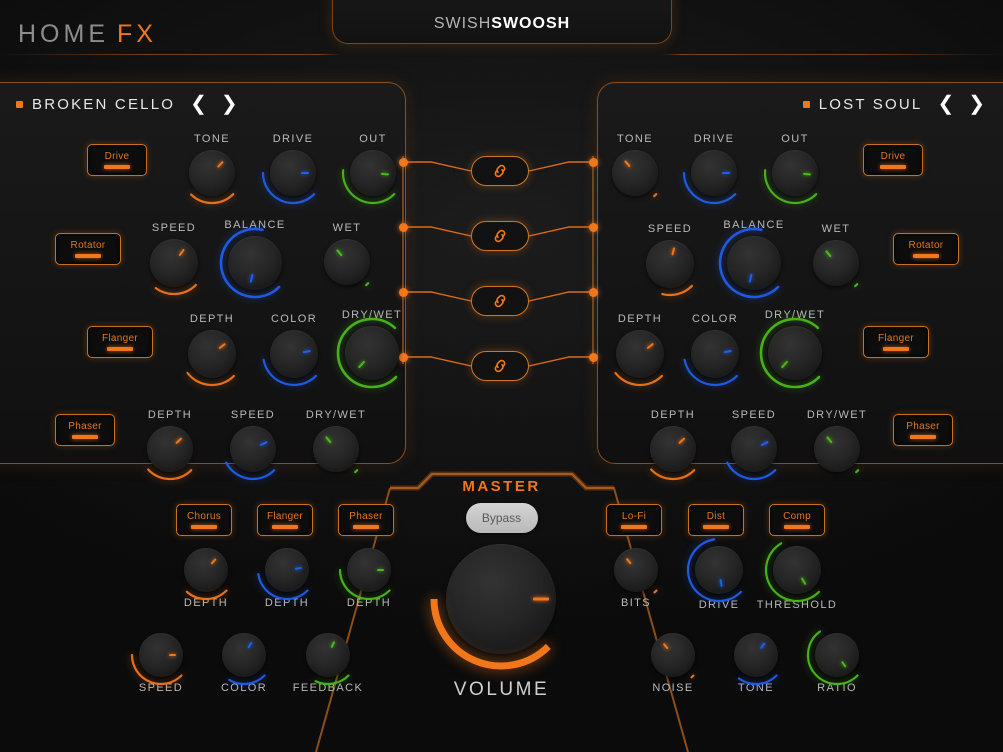 Image resolution: width=1003 pixels, height=752 pixels. What do you see at coordinates (214, 104) in the screenshot?
I see `preset-nav-left: ❮ ❯` at bounding box center [214, 104].